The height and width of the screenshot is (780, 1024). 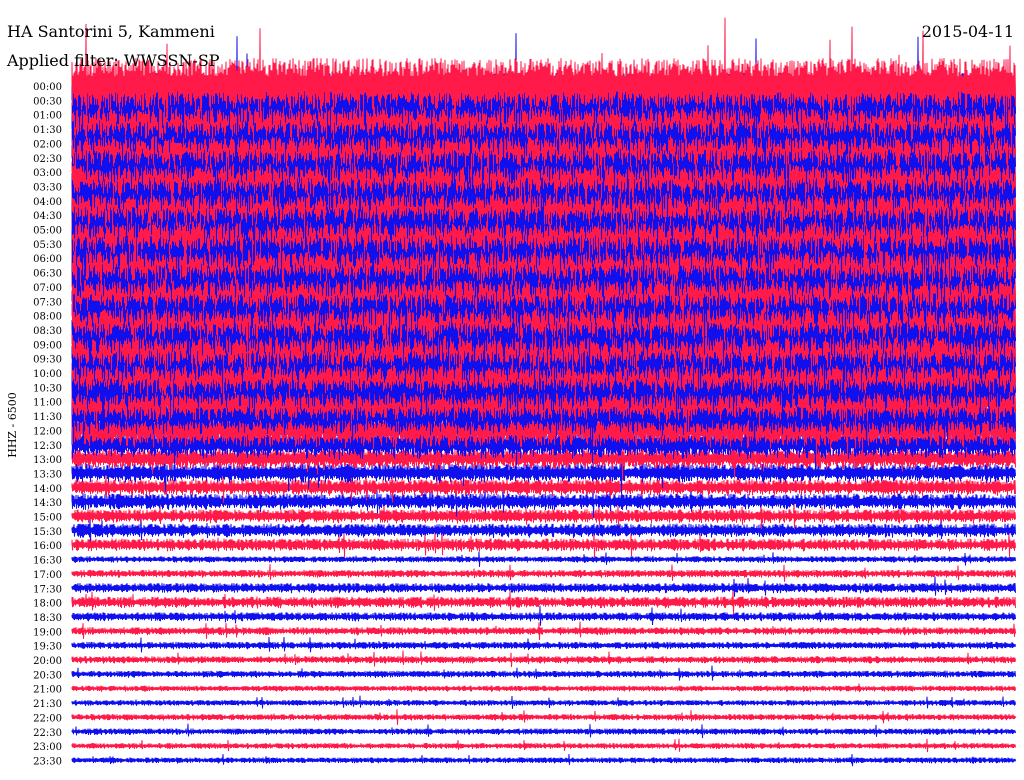 What do you see at coordinates (47, 317) in the screenshot?
I see `row-time-label: 08:00` at bounding box center [47, 317].